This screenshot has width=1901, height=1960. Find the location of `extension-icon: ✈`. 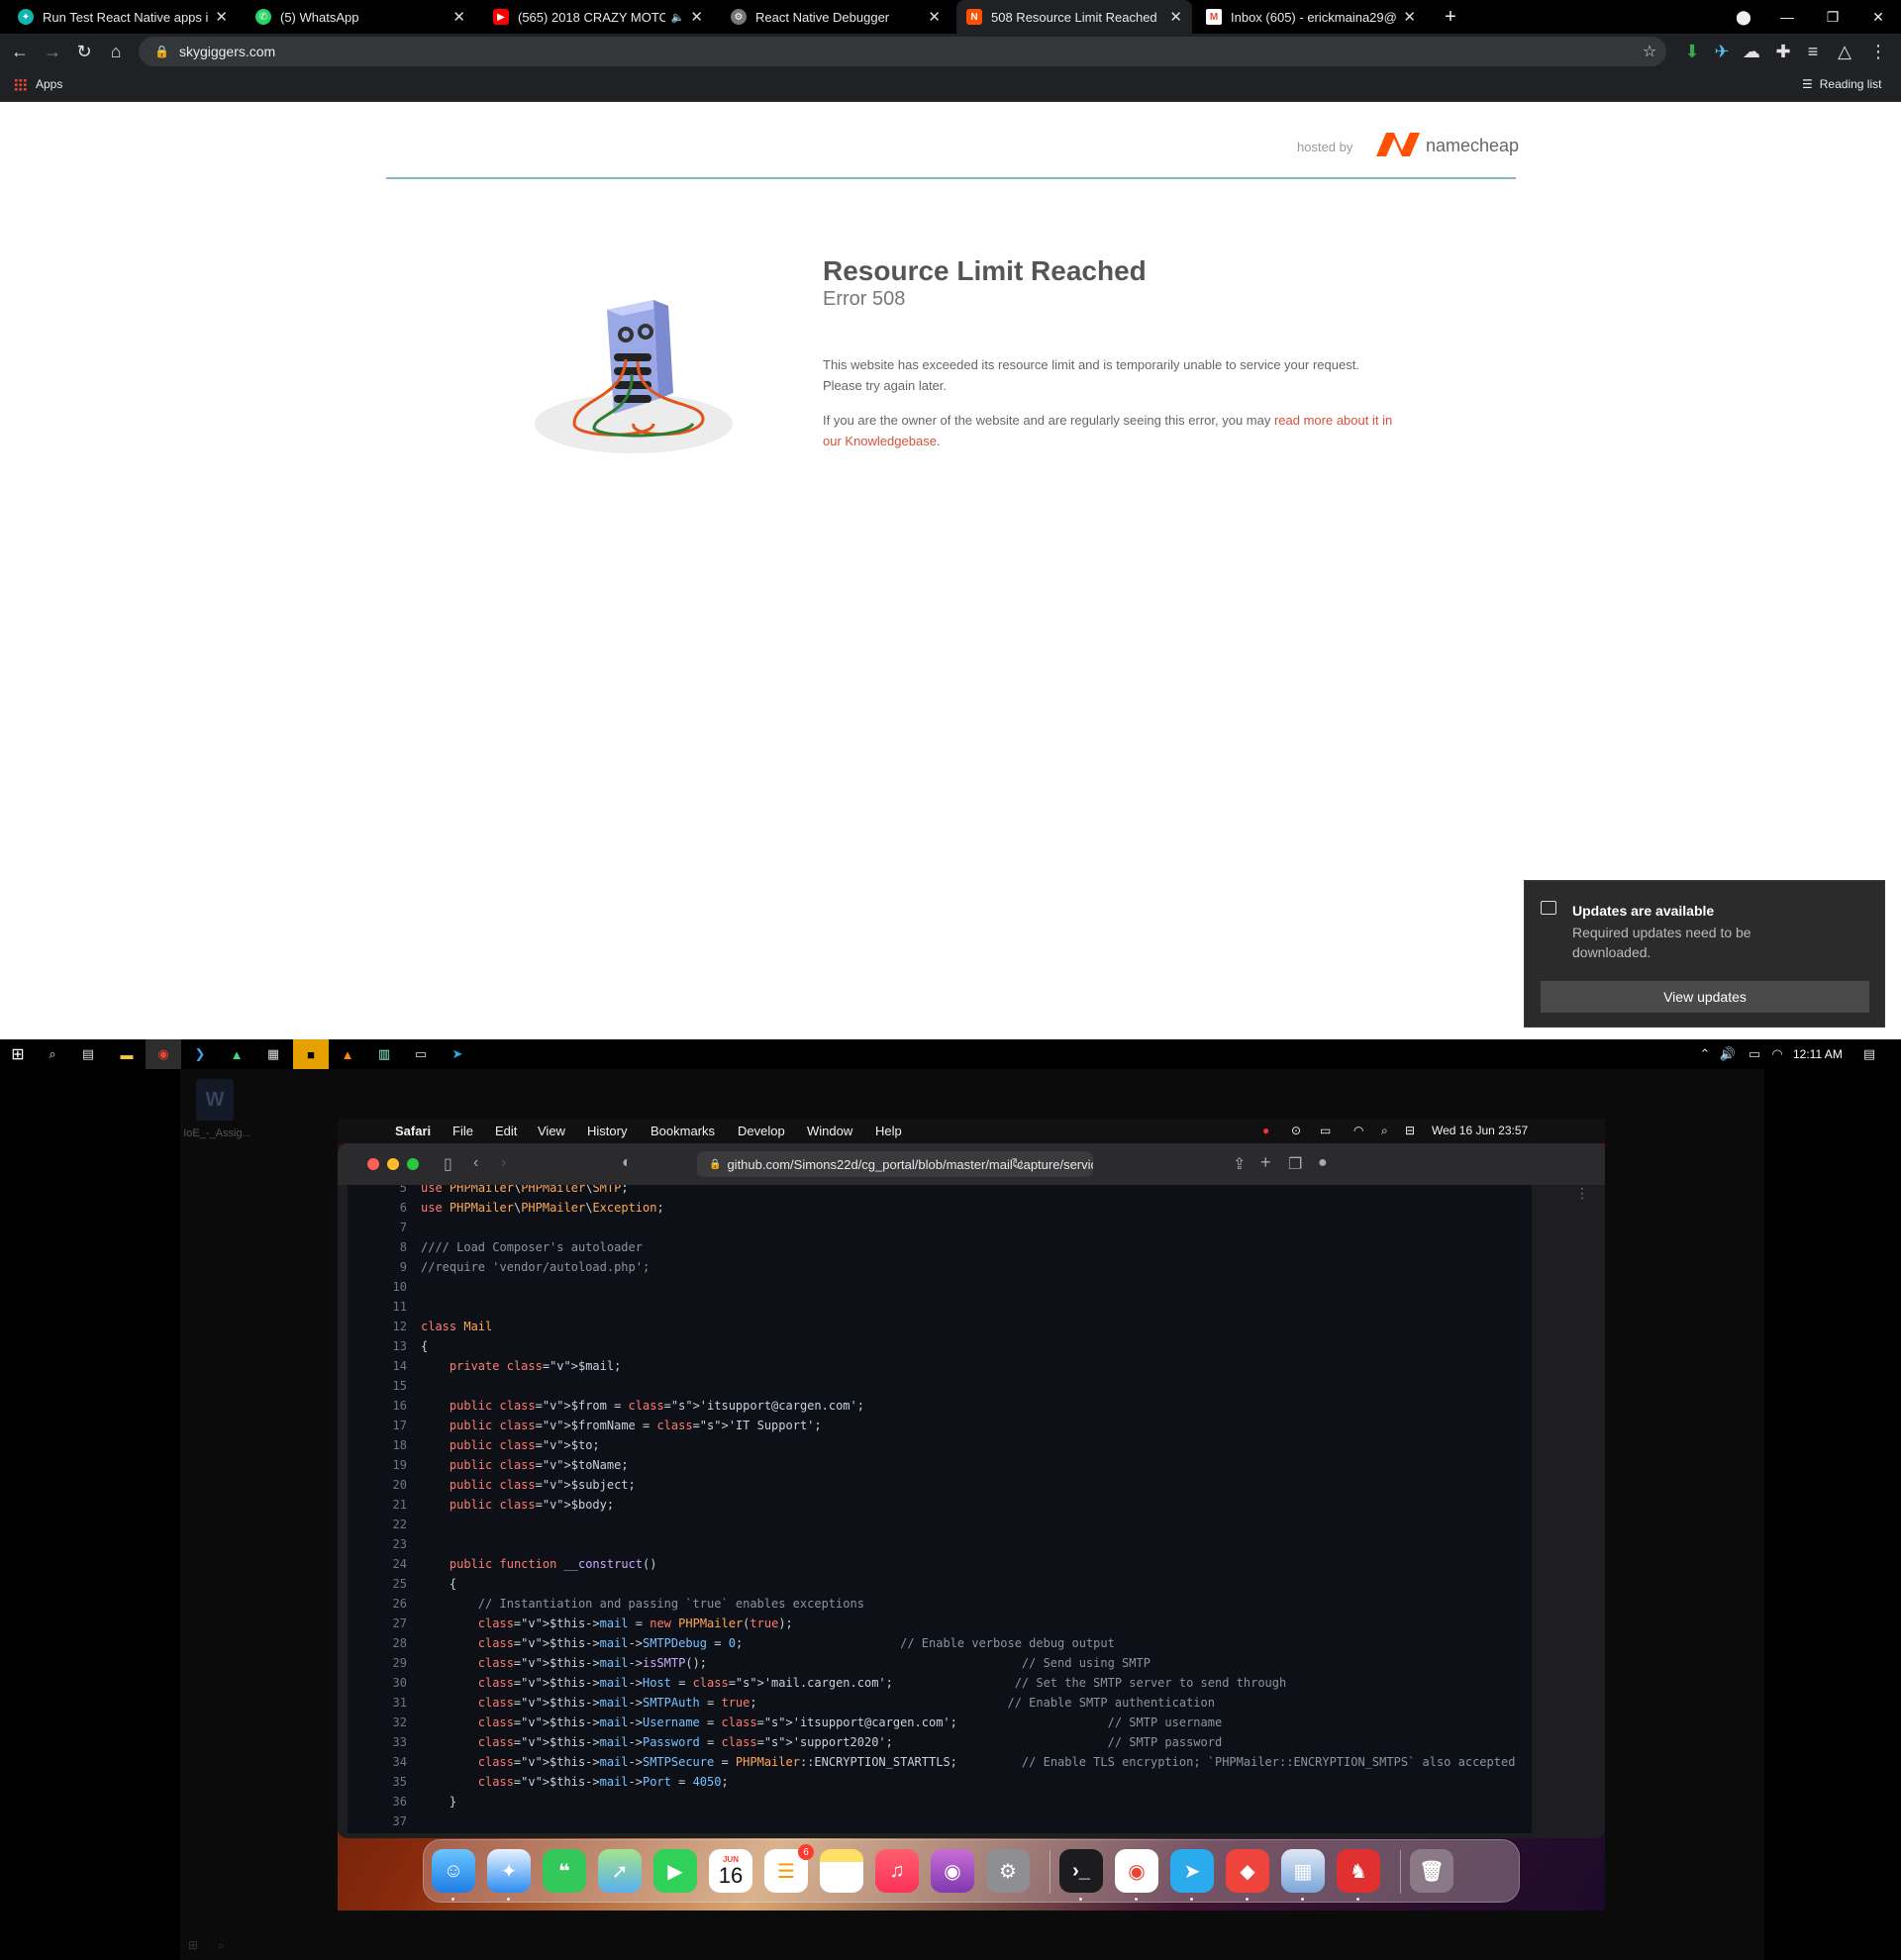

extension-icon: ✈ is located at coordinates (1722, 51).